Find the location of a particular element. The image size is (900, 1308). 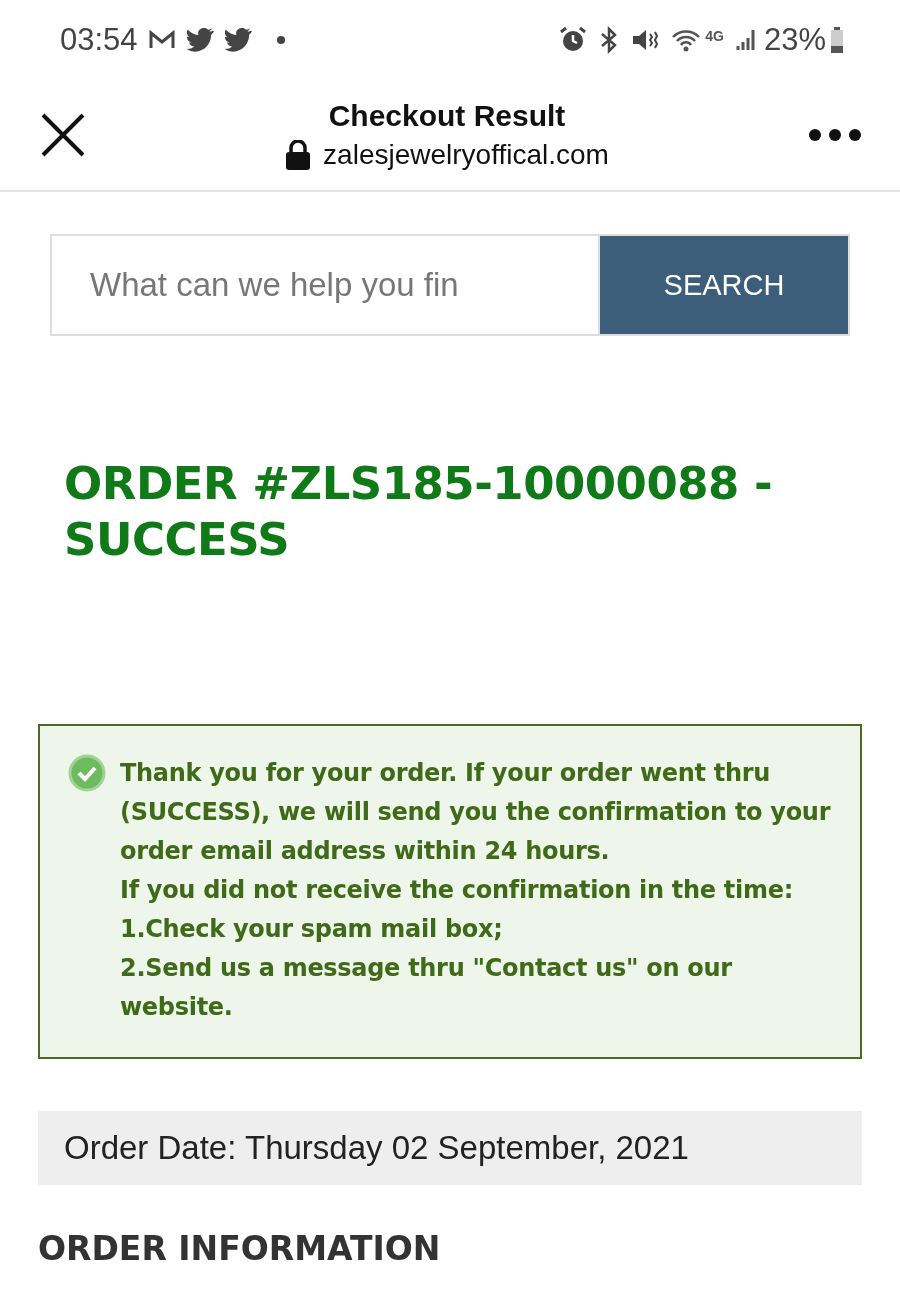

message-text: Thank you for your order. If your order went thru (SUCCESS), we will send you the confirmation to your order email address within 24 hours. is located at coordinates (476, 812).